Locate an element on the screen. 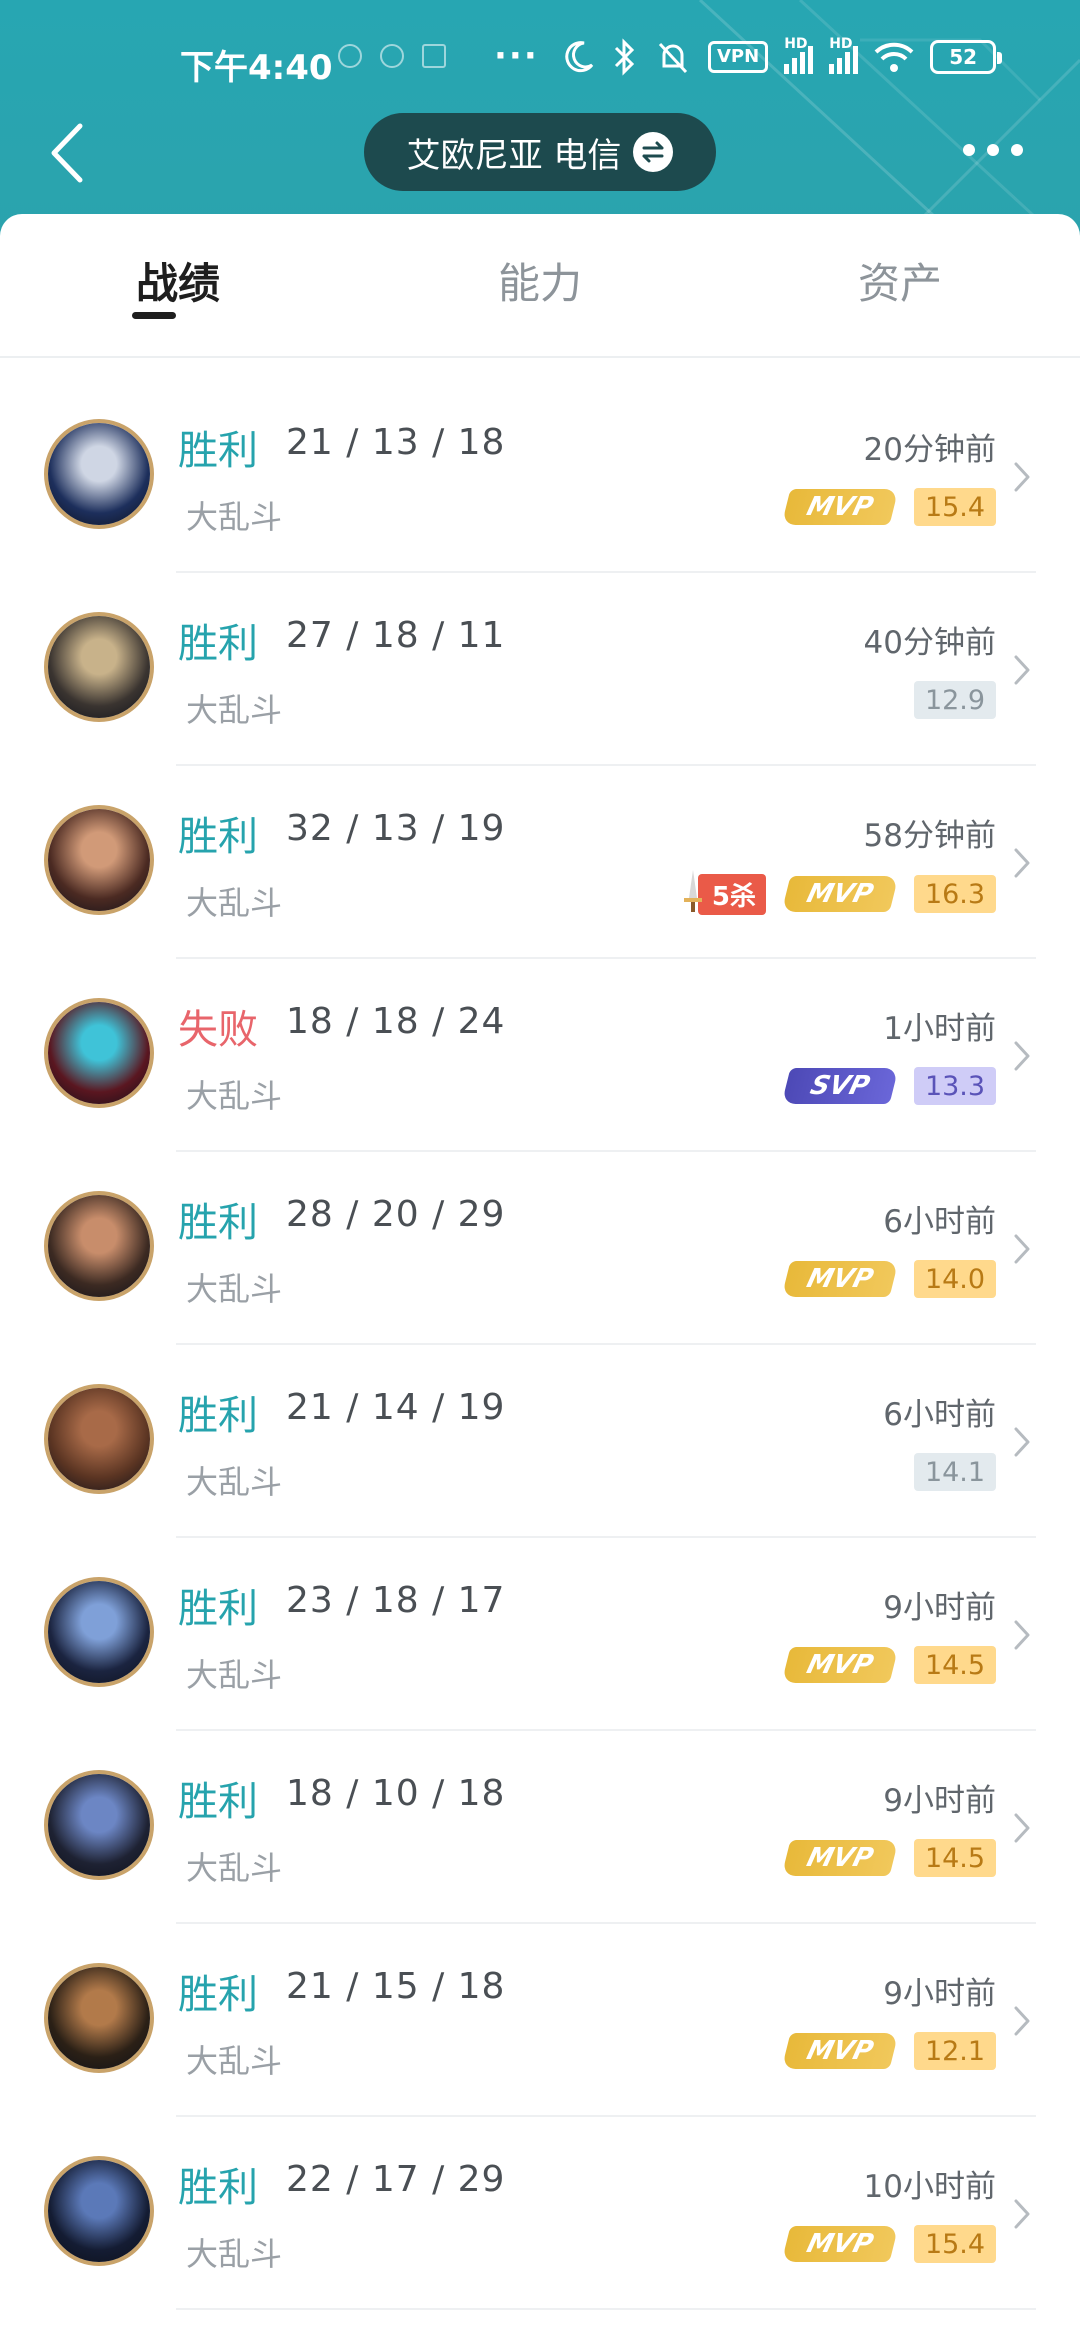 This screenshot has width=1080, height=2340. tab-ability: 能力 is located at coordinates (540, 280).